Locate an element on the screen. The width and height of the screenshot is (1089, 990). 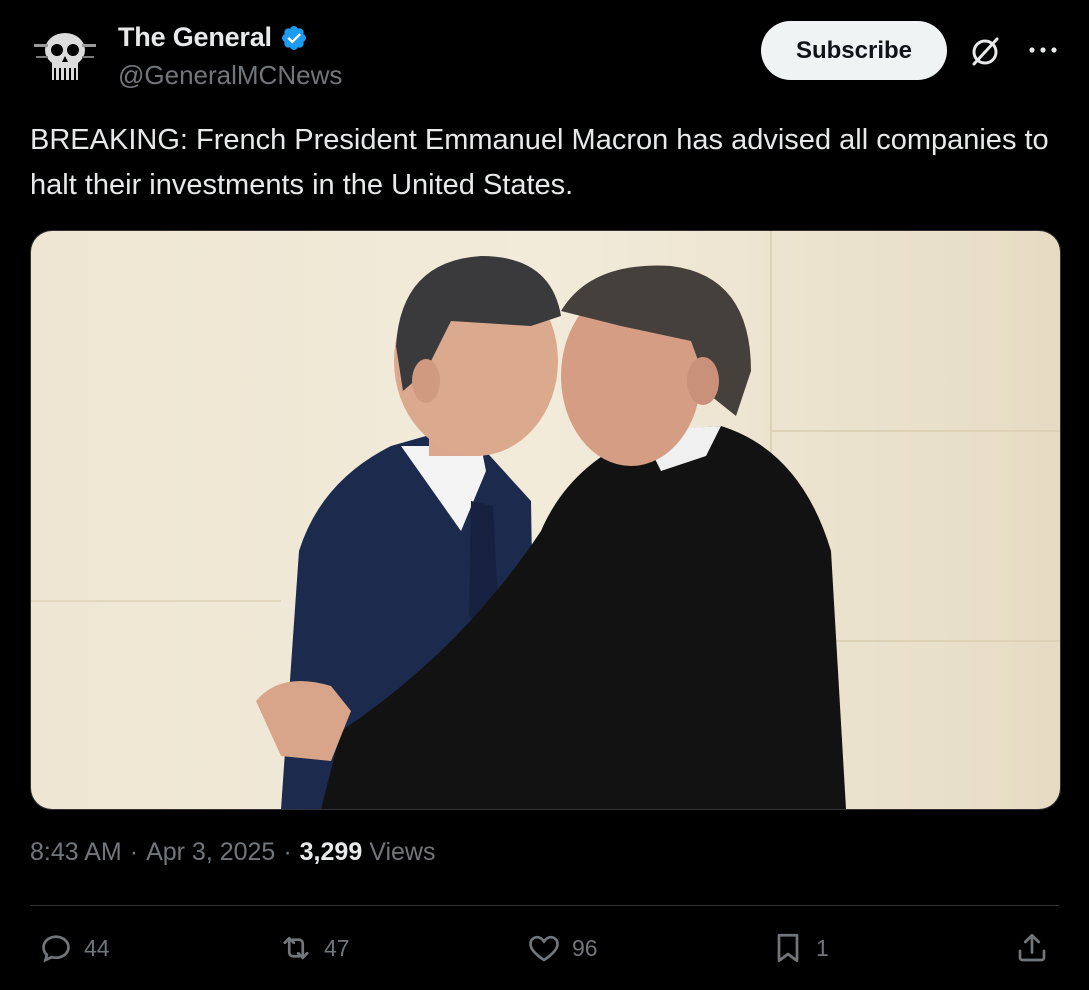
bookmark-button: 1 is located at coordinates (799, 948).